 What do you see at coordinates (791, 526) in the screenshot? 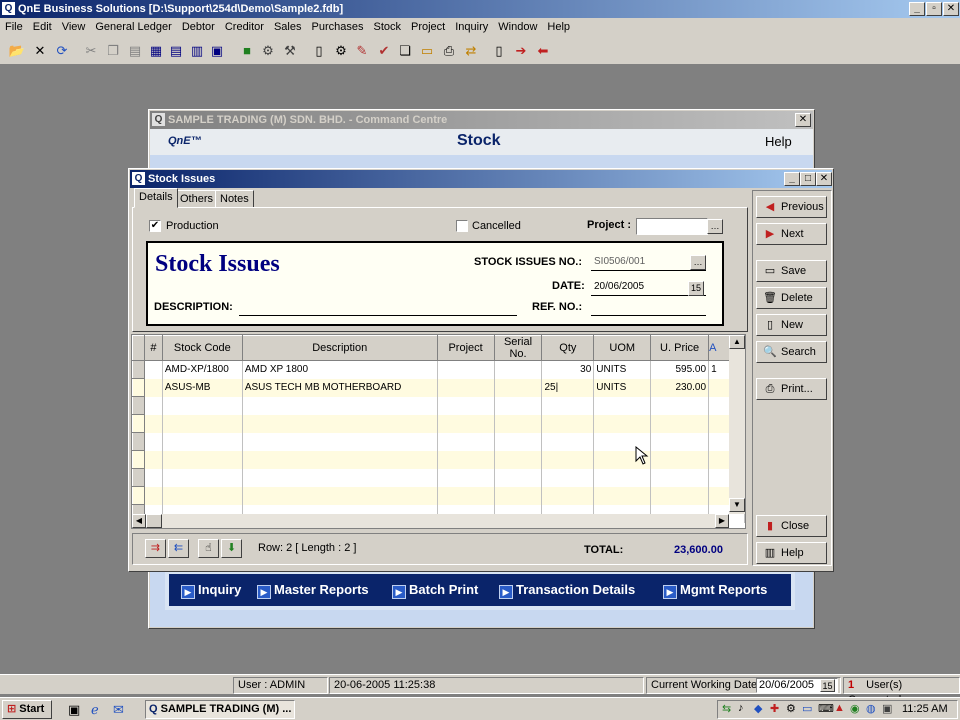
I see `close-button: ▮ Close` at bounding box center [791, 526].